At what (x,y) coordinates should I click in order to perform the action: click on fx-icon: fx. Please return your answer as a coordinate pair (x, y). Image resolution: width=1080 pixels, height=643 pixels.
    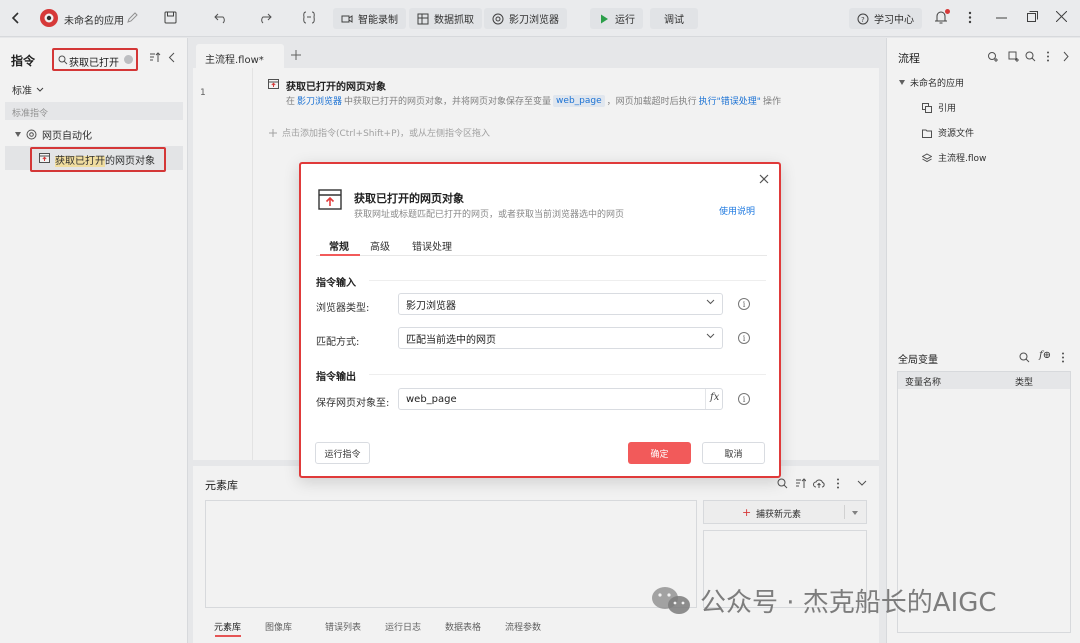
    Looking at the image, I should click on (714, 397).